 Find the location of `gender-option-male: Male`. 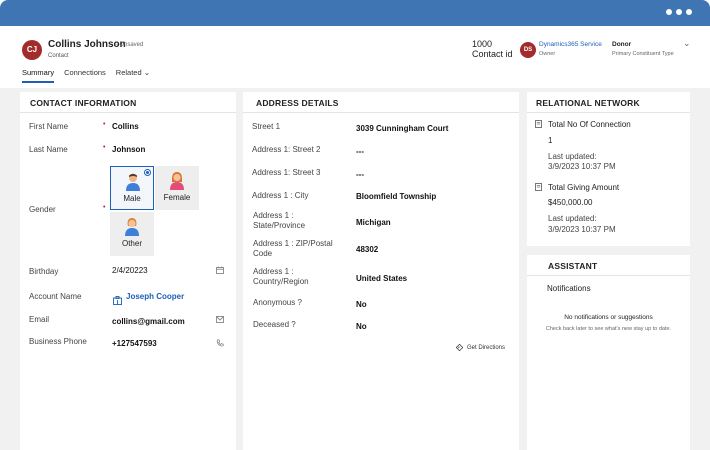

gender-option-male: Male is located at coordinates (132, 188).